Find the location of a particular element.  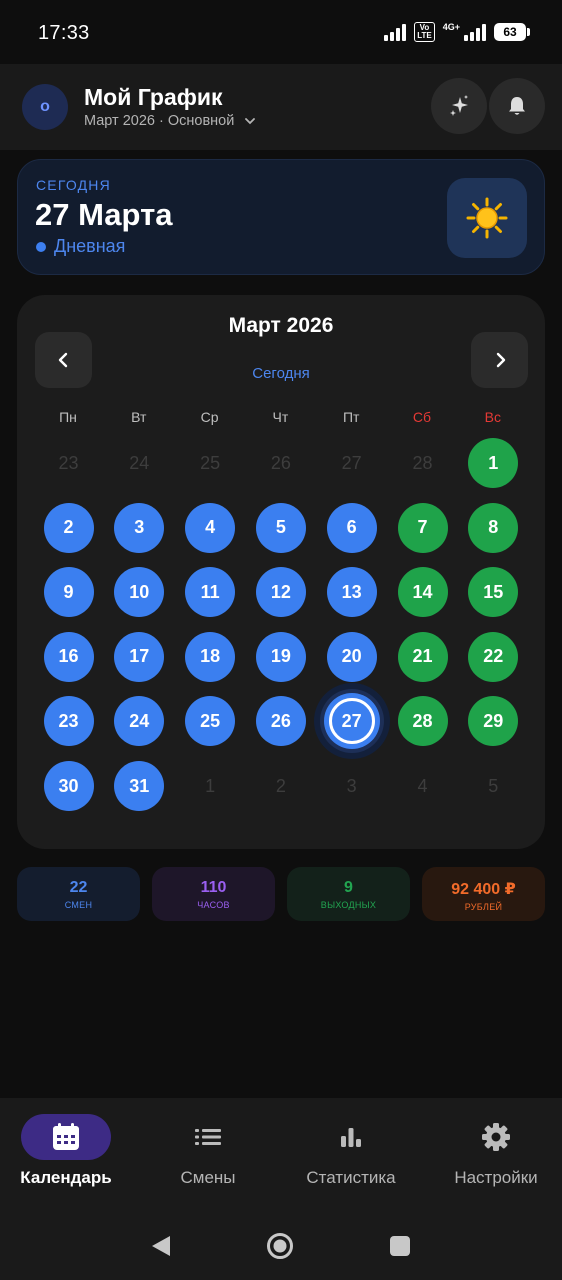

calendar-icon is located at coordinates (66, 1136).